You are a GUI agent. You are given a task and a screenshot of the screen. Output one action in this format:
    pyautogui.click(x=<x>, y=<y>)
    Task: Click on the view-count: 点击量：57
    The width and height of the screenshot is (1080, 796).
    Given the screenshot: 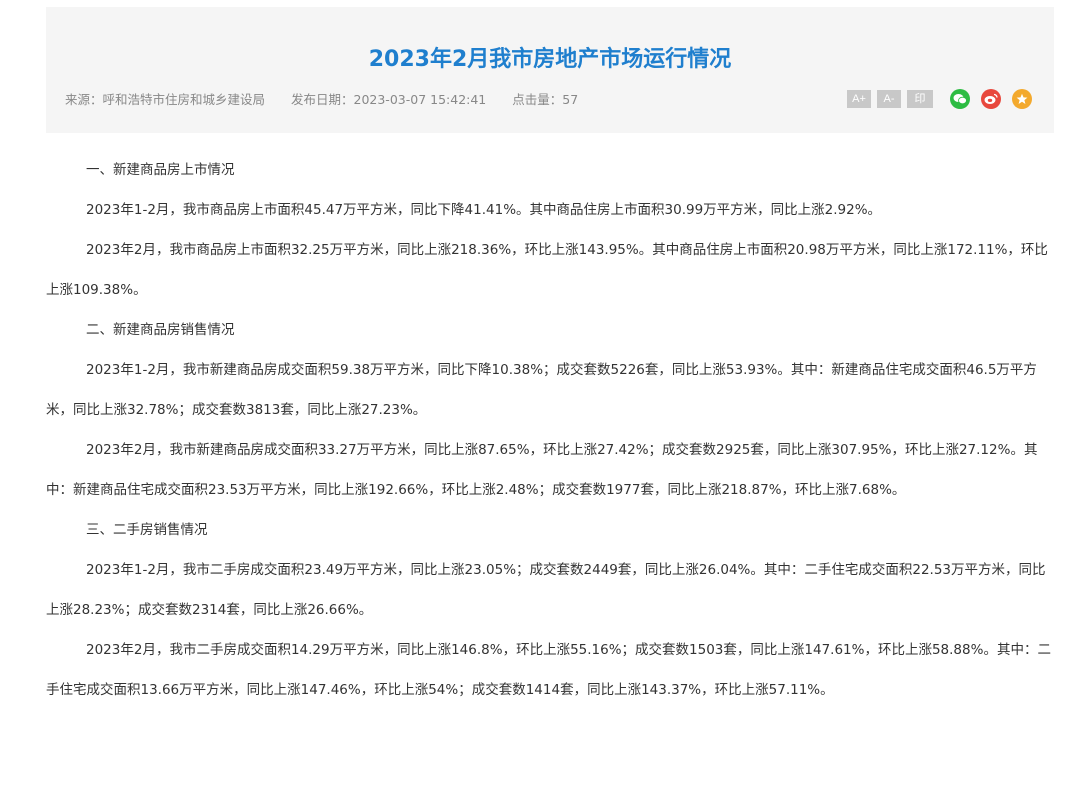 What is the action you would take?
    pyautogui.click(x=545, y=99)
    